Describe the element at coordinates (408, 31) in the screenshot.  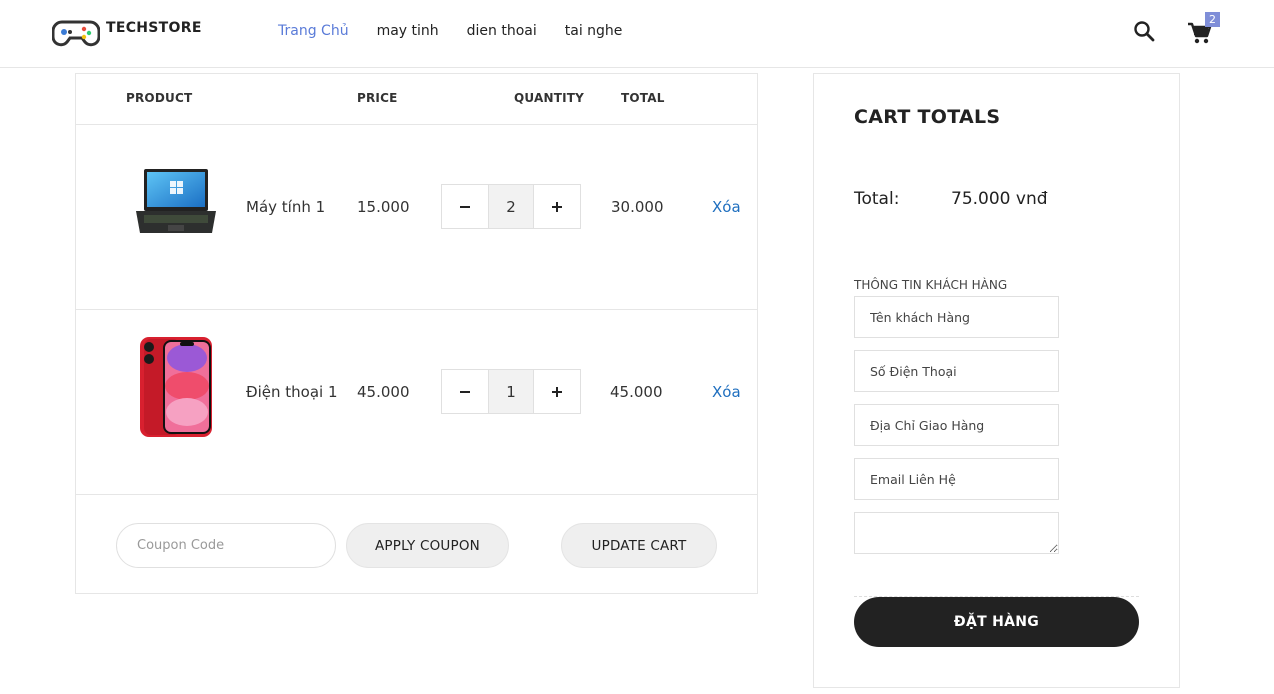
I see `nav-item-may-tinh: may tinh` at that location.